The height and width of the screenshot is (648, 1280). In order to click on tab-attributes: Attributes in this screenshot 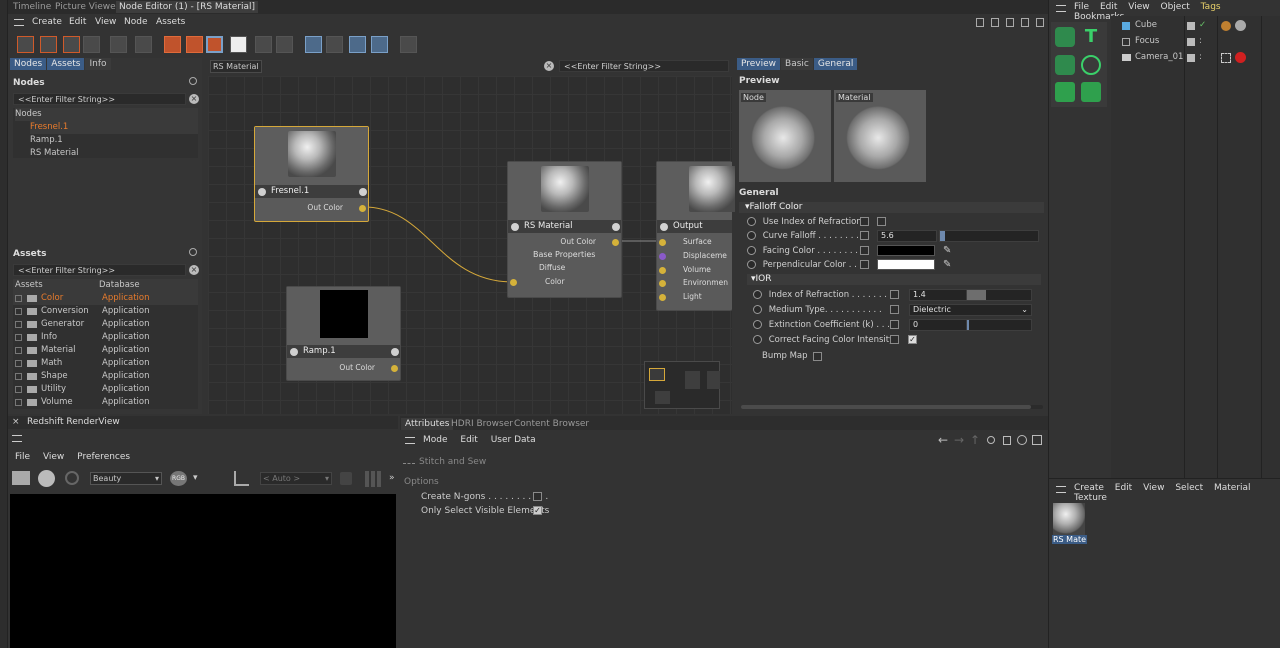, I will do `click(427, 424)`.